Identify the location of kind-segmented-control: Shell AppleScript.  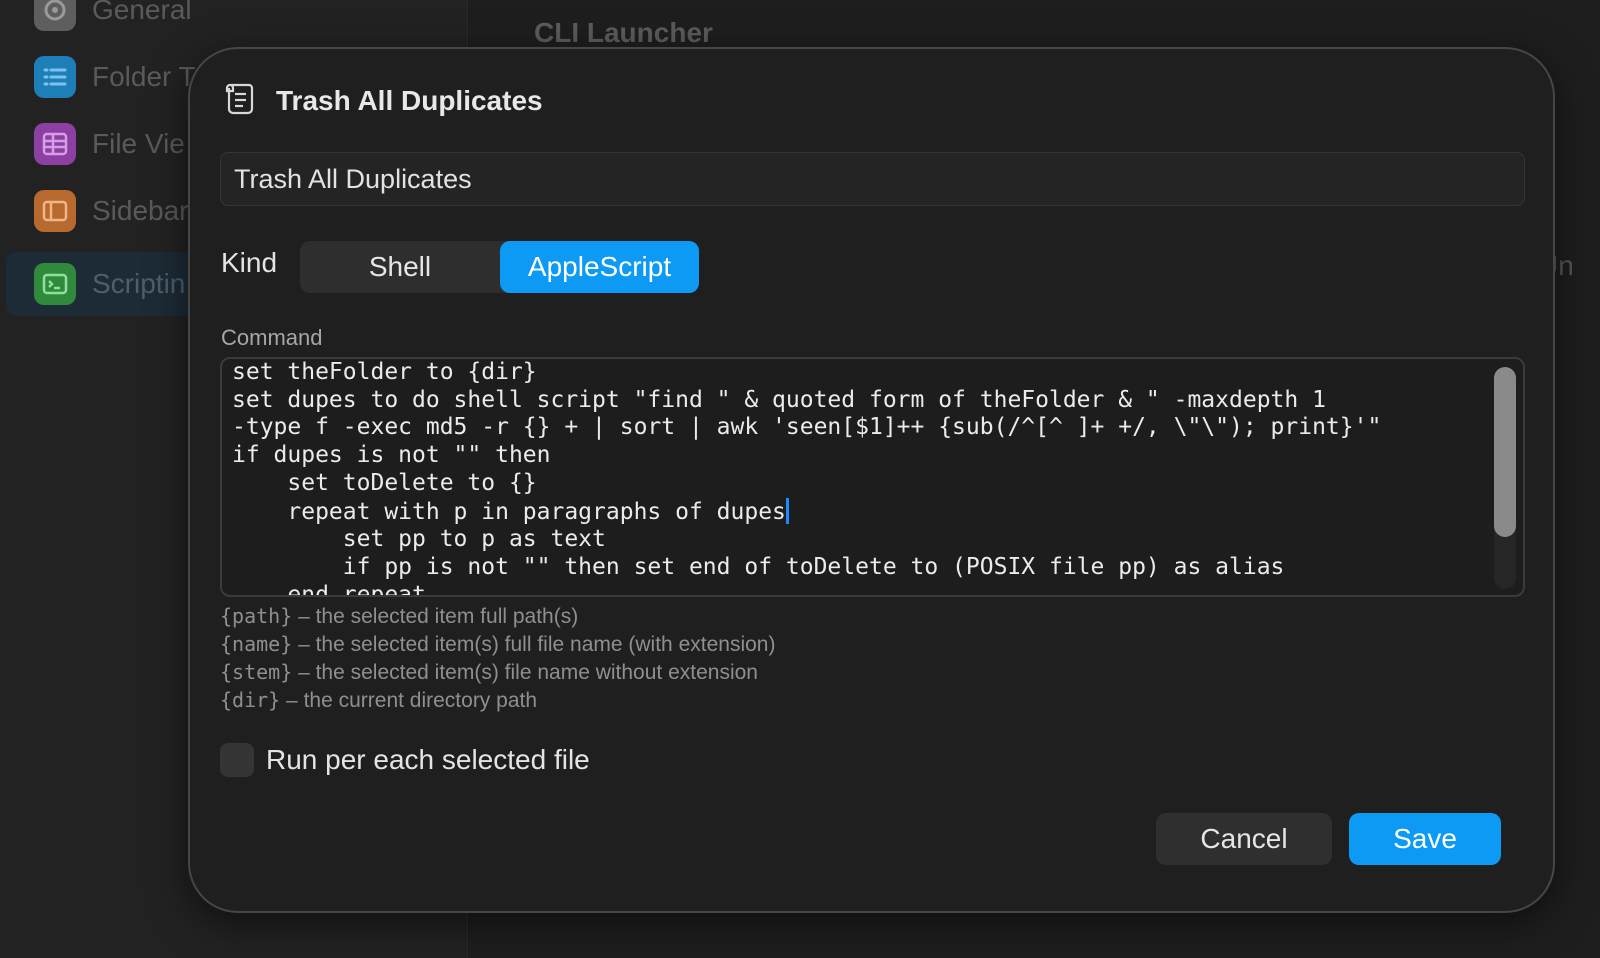
(499, 267).